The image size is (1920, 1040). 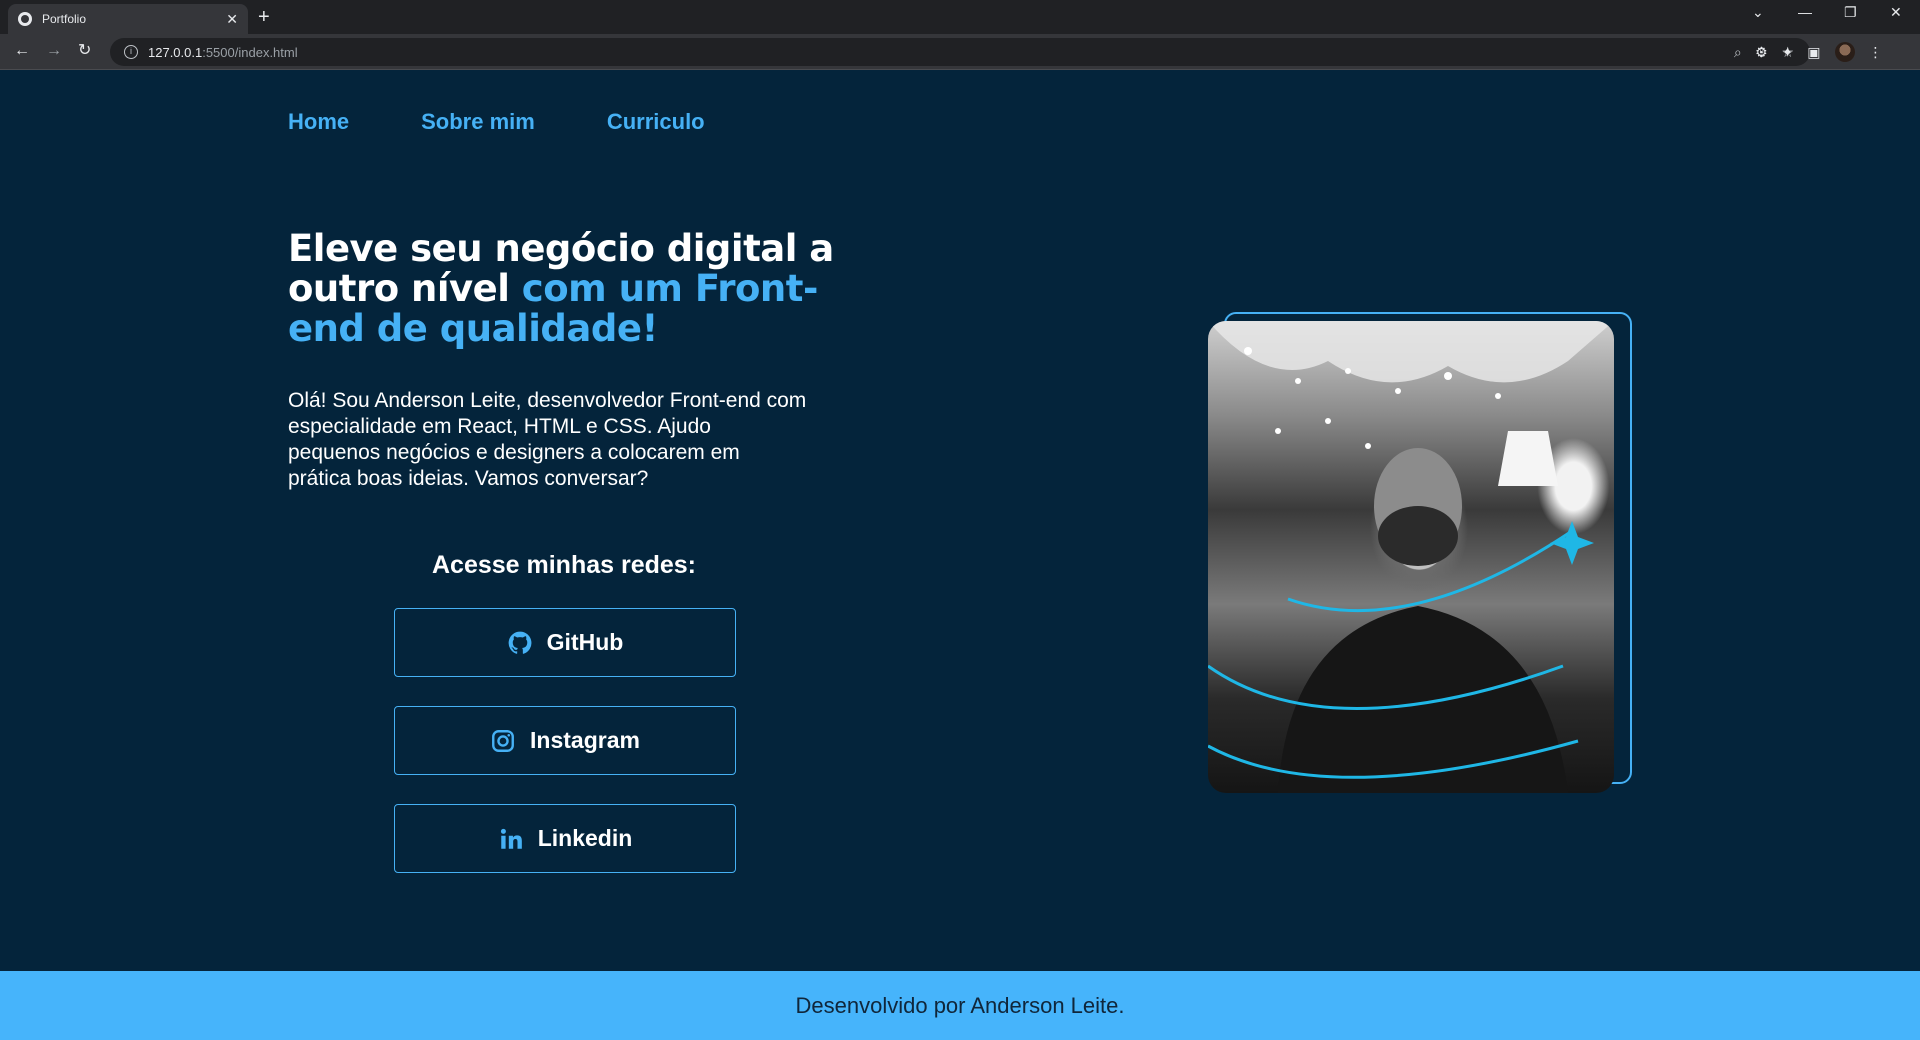 What do you see at coordinates (564, 565) in the screenshot?
I see `socials-title: Acesse minhas redes:` at bounding box center [564, 565].